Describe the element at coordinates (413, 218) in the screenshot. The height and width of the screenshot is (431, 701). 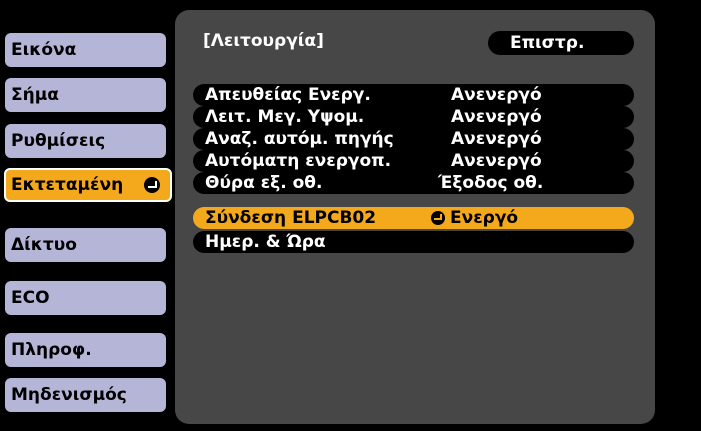
I see `setting-row-elpcb02-connection: Σύνδεση ELPCB02 Ενεργό` at that location.